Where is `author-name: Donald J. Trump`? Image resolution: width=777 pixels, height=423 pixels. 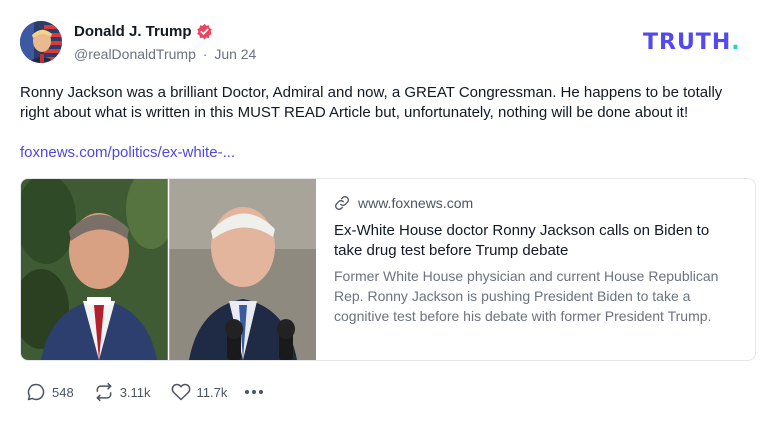
author-name: Donald J. Trump is located at coordinates (133, 31).